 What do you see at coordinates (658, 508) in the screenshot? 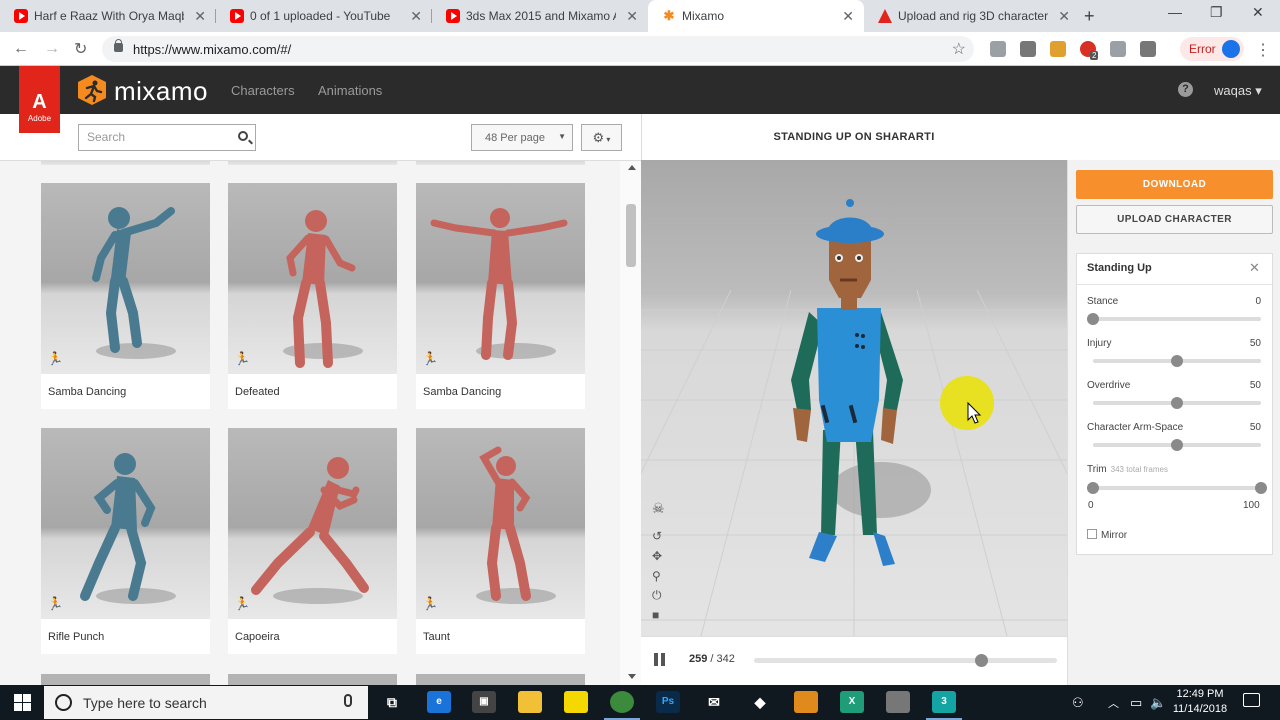
I see `skeleton-icon: ☠` at bounding box center [658, 508].